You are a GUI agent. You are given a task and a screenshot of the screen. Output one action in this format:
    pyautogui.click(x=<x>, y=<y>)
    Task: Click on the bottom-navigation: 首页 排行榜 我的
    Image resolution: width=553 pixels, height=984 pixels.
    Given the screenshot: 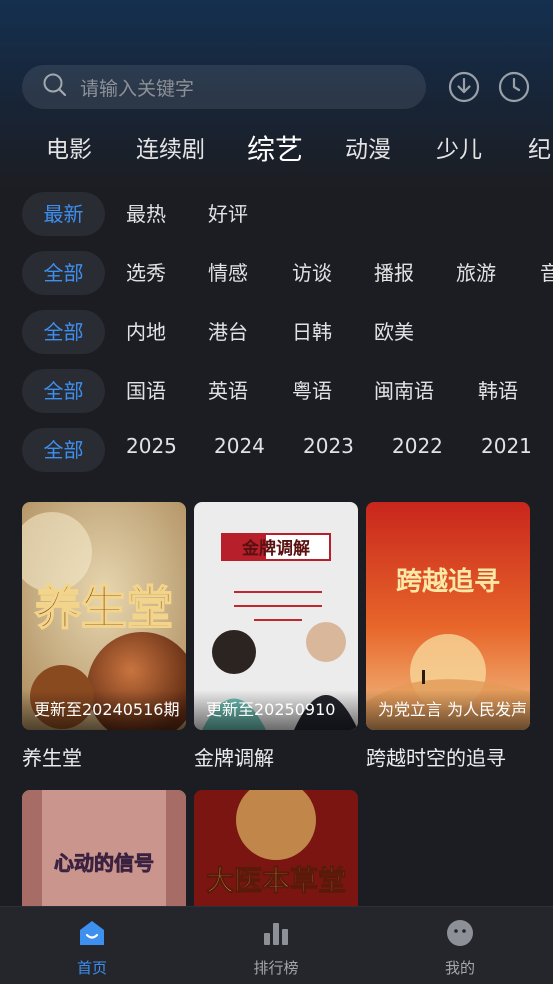 What is the action you would take?
    pyautogui.click(x=276, y=945)
    